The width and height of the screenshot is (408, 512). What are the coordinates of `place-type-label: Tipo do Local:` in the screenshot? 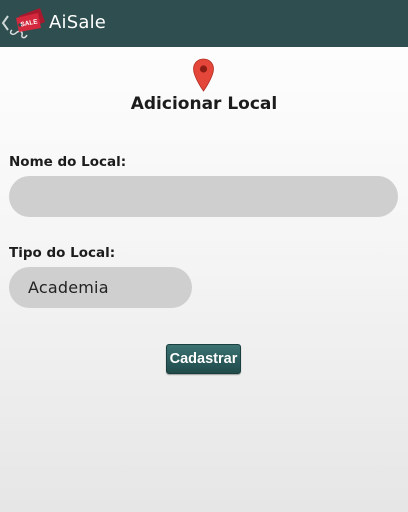 It's located at (62, 253).